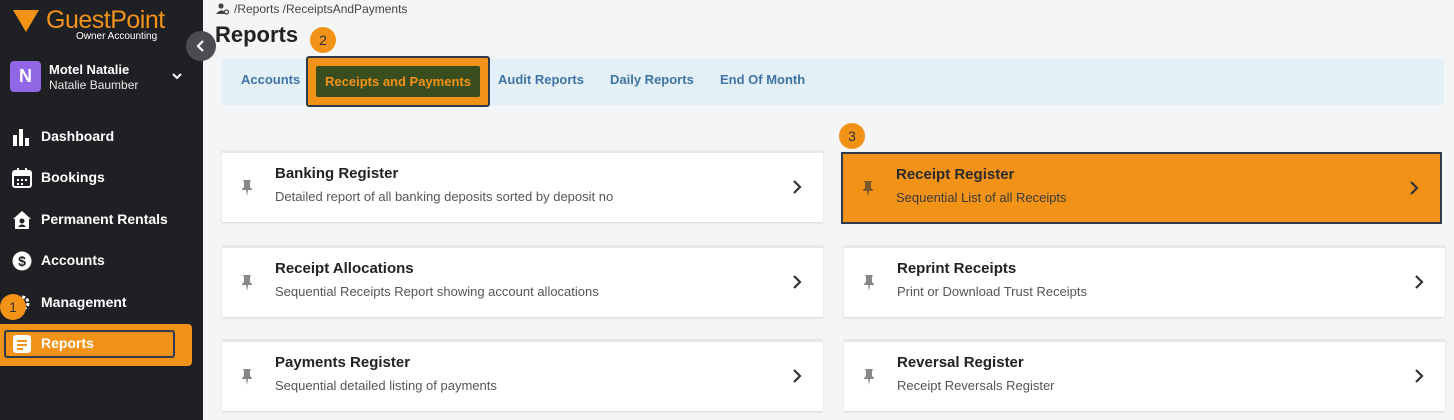 This screenshot has width=1454, height=420. What do you see at coordinates (337, 173) in the screenshot?
I see `card-title: Banking Register` at bounding box center [337, 173].